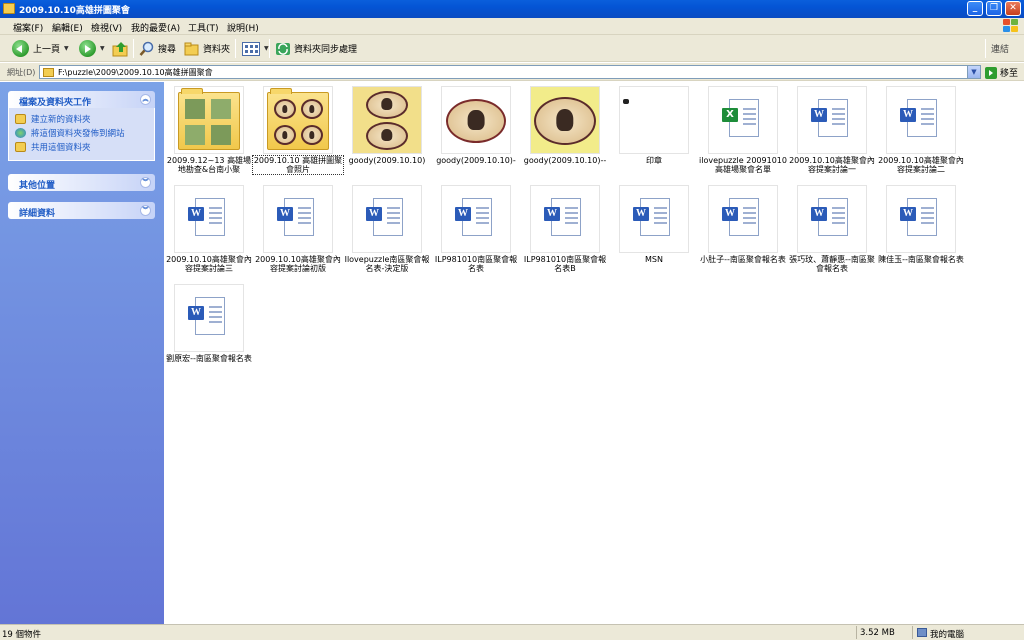  I want to click on windows-logo-icon, so click(1012, 26).